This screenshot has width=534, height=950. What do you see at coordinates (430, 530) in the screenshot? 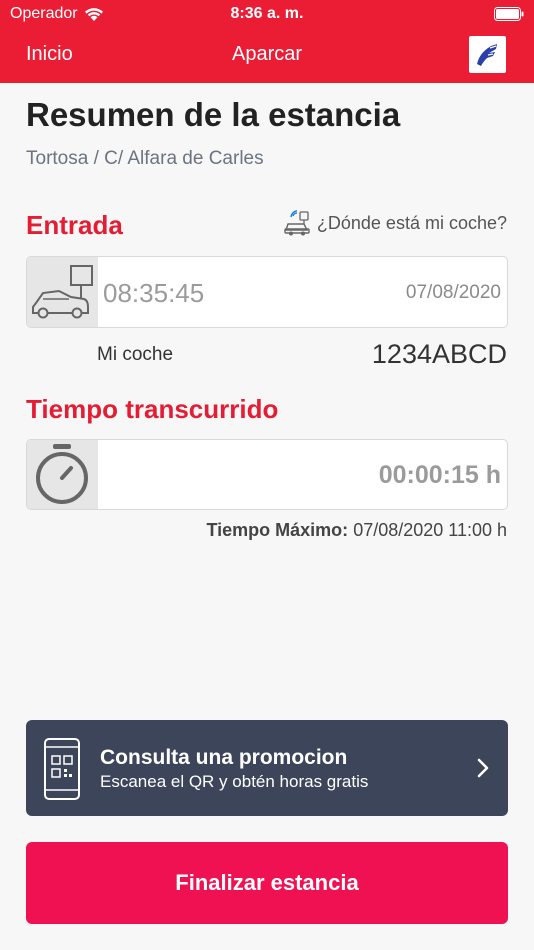
I see `max-time-value: 07/08/2020 11:00 h` at bounding box center [430, 530].